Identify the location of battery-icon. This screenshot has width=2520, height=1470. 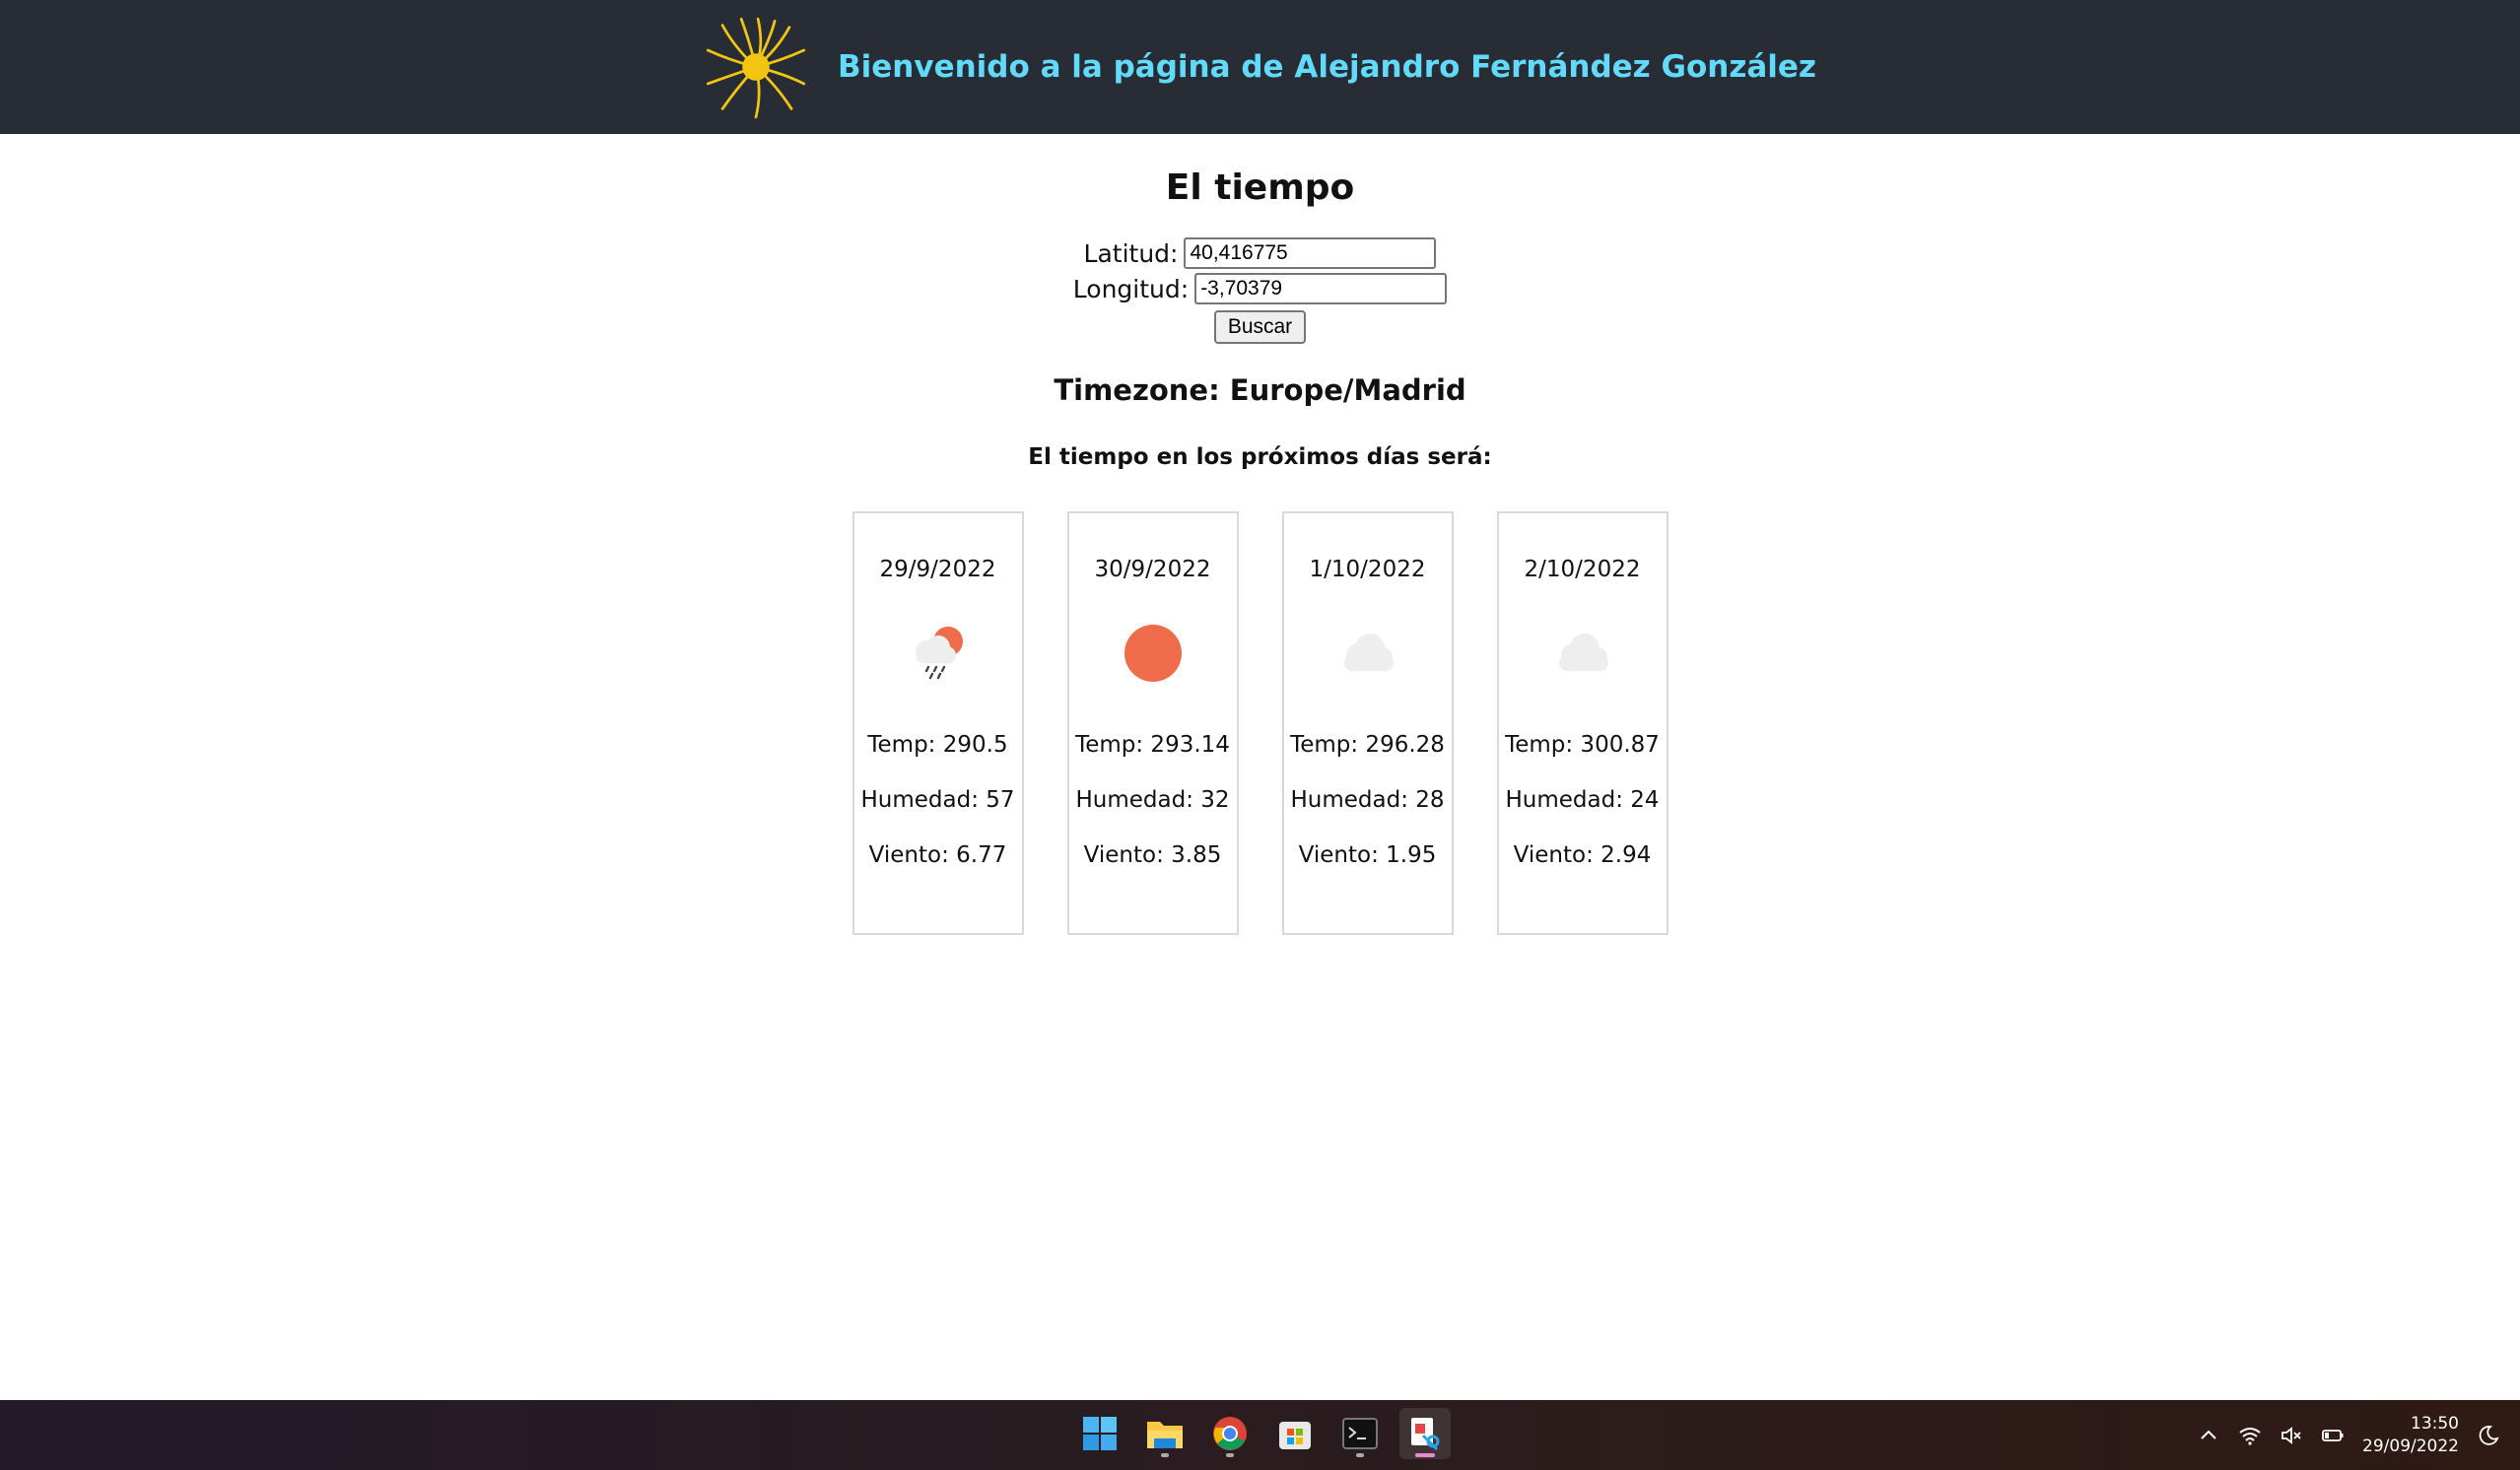
(2333, 1436).